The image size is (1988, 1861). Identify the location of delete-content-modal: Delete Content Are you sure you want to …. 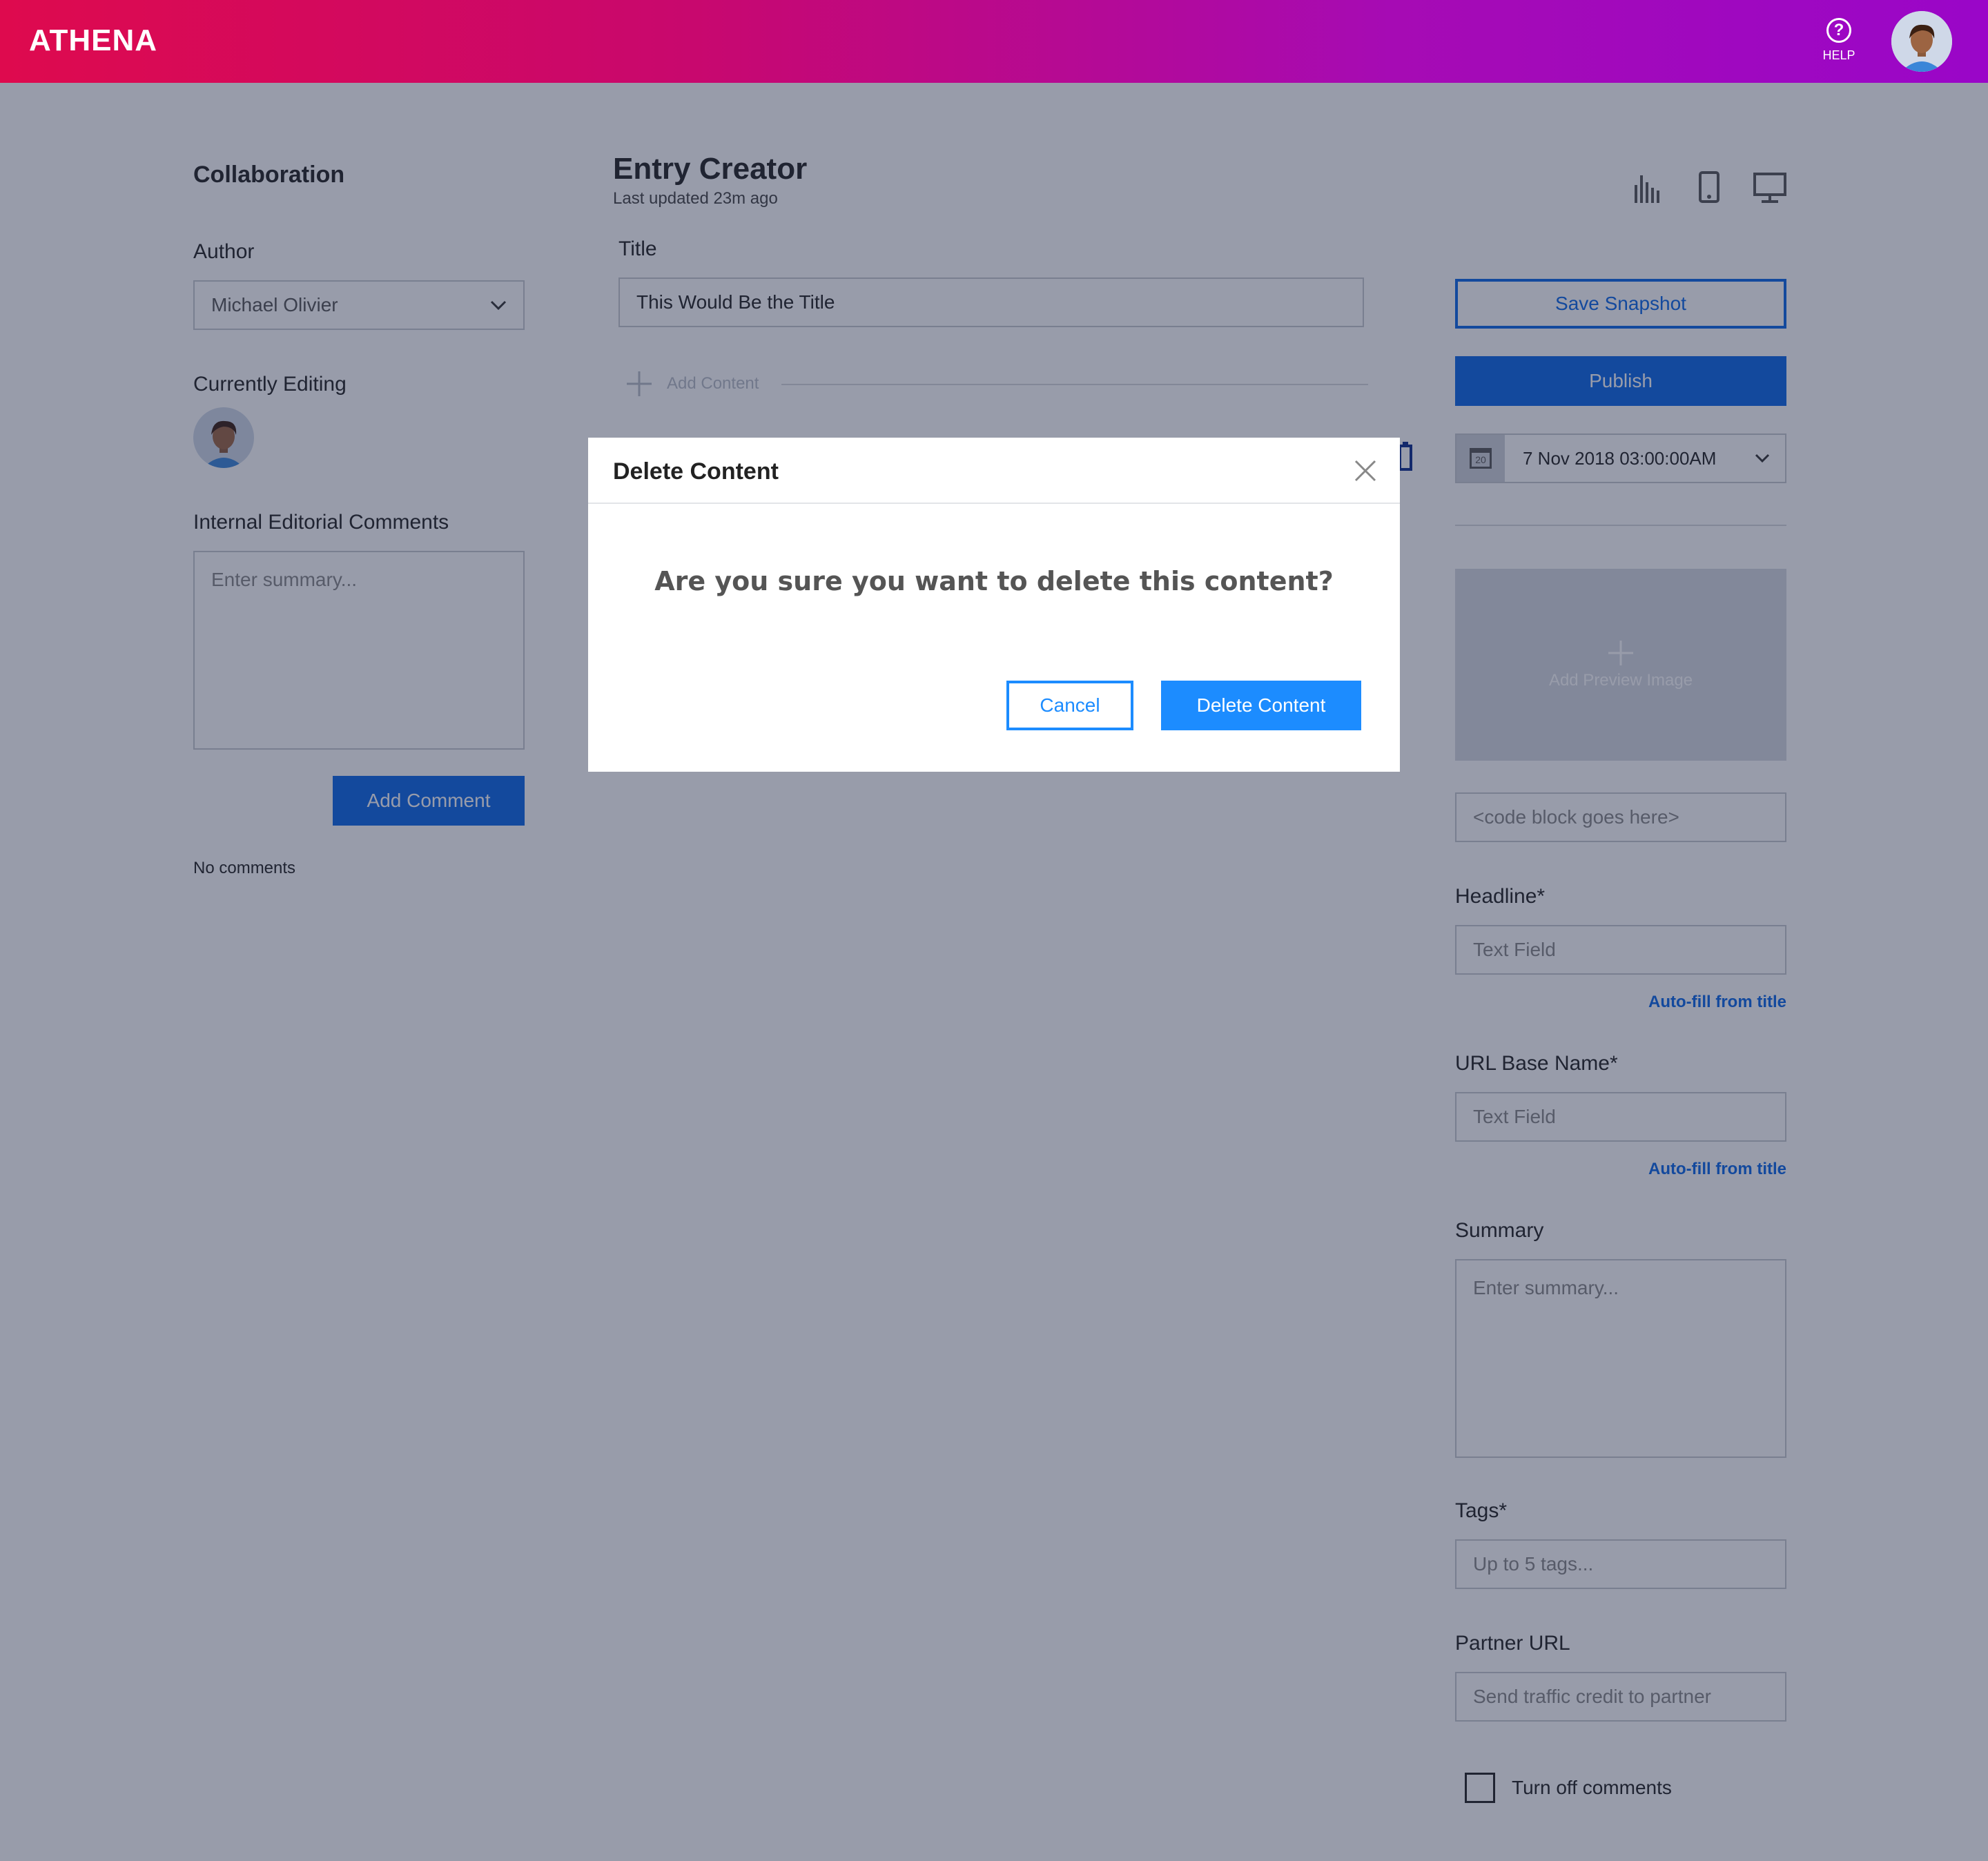
(994, 605).